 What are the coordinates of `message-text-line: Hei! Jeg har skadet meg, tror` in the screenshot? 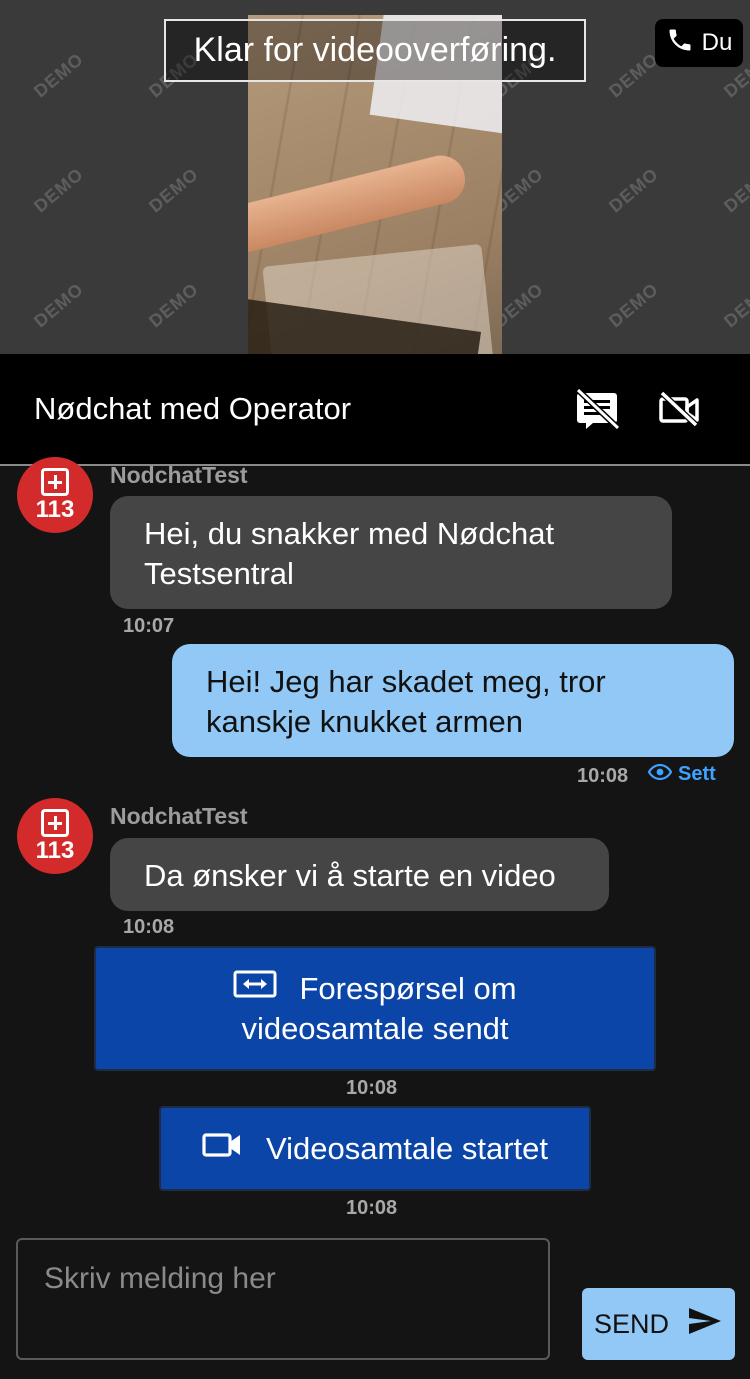 It's located at (406, 681).